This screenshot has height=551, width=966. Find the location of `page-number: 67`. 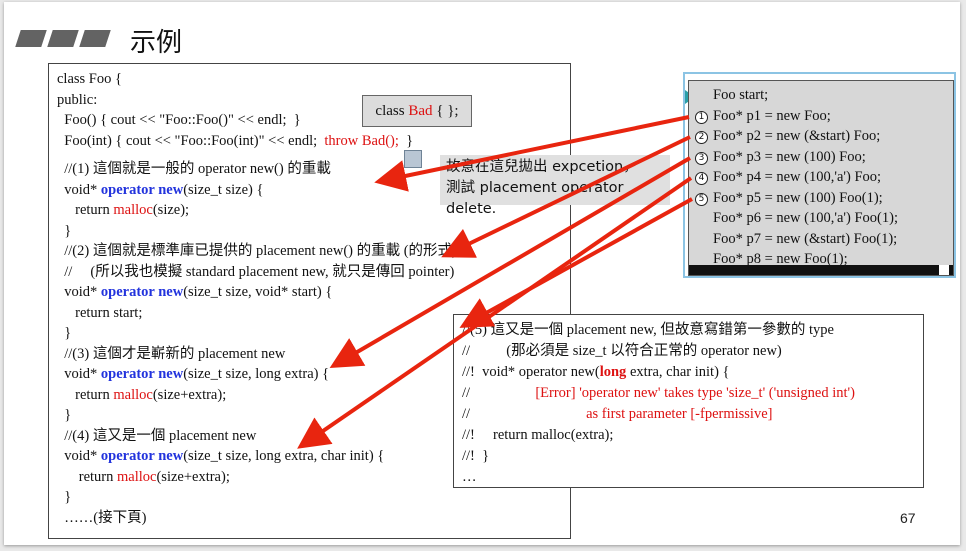

page-number: 67 is located at coordinates (908, 518).